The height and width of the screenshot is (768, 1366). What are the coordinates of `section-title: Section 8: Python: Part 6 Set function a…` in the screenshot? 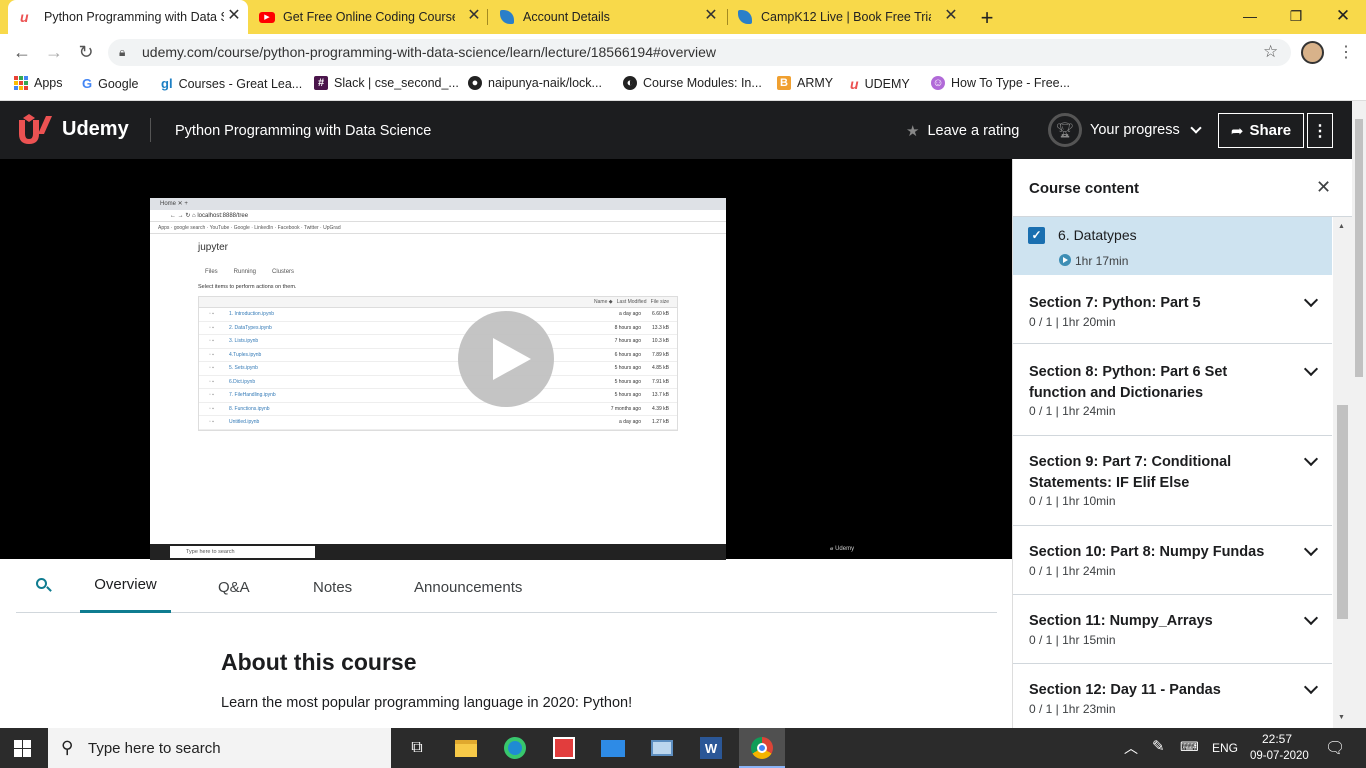 It's located at (1128, 382).